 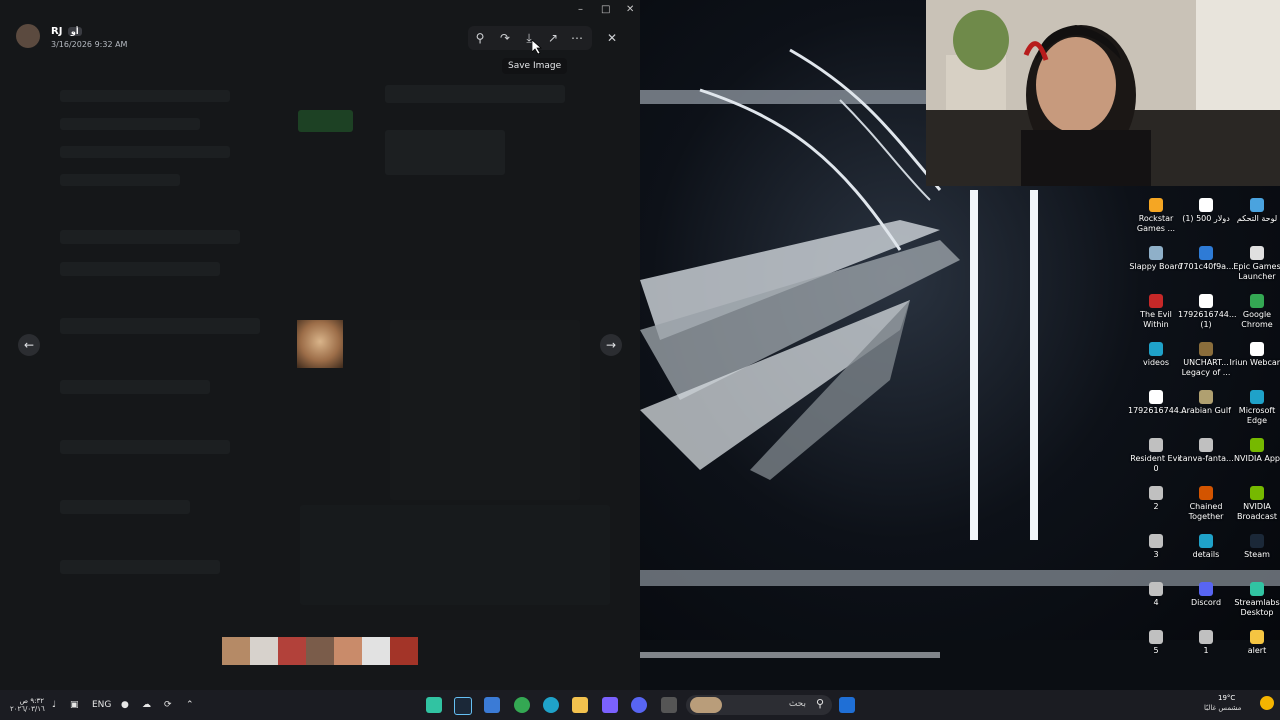 I want to click on desktop-shortcut: The Evil Within, so click(x=1156, y=312).